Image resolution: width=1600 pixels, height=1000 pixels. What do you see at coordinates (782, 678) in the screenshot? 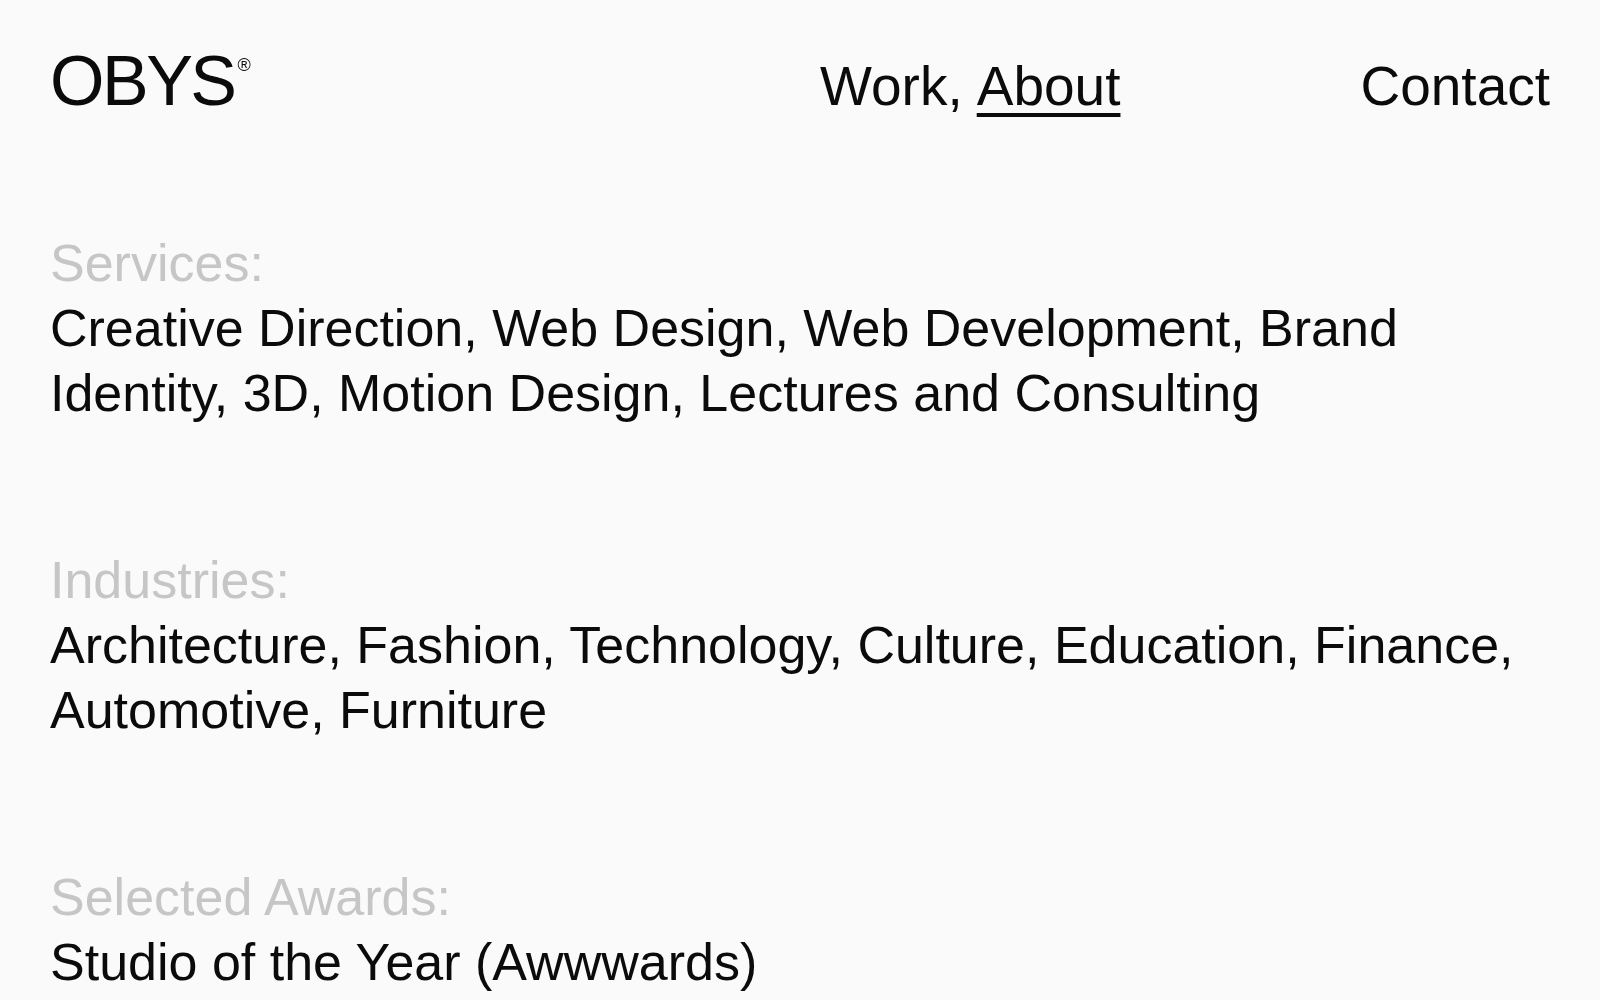
I see `section-text: Architecture, Fashion, Technology, Culture, Education, Finance, Automotive, Furniture` at bounding box center [782, 678].